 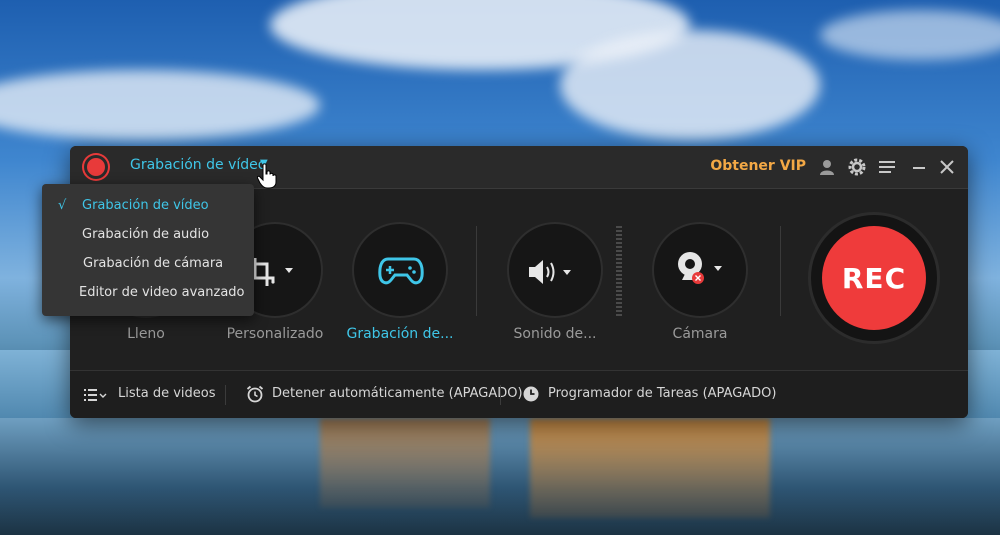 What do you see at coordinates (96, 395) in the screenshot?
I see `list-icon` at bounding box center [96, 395].